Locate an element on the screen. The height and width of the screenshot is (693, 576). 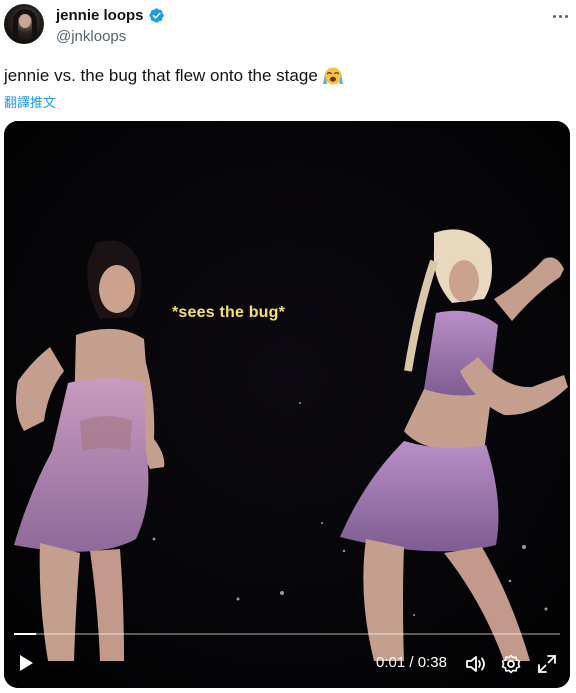
video-caption: *sees the bug* is located at coordinates (229, 312).